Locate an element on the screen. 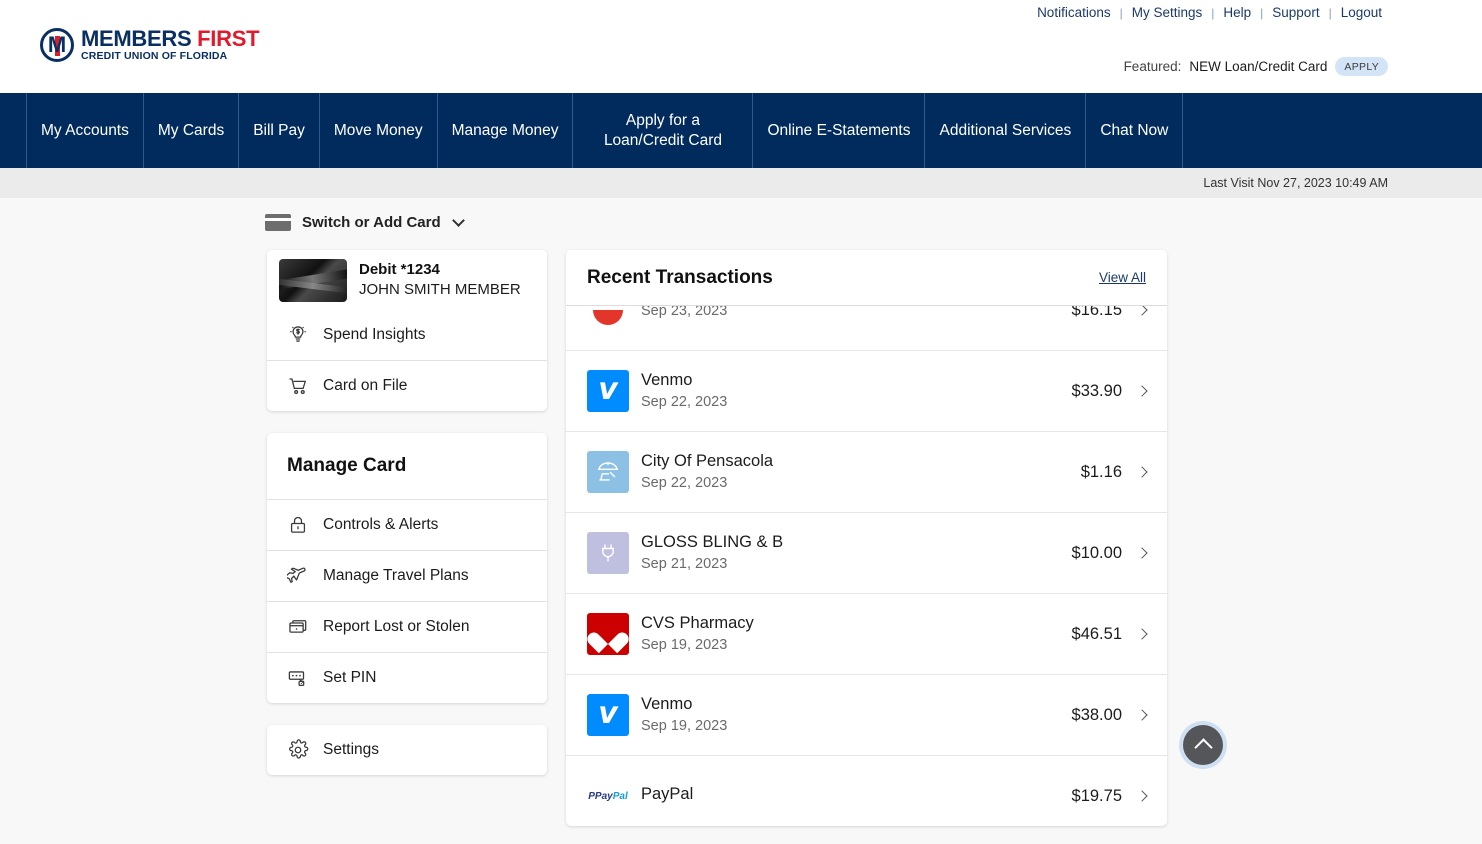 The image size is (1482, 844). menu-label: Spend Insights is located at coordinates (374, 334).